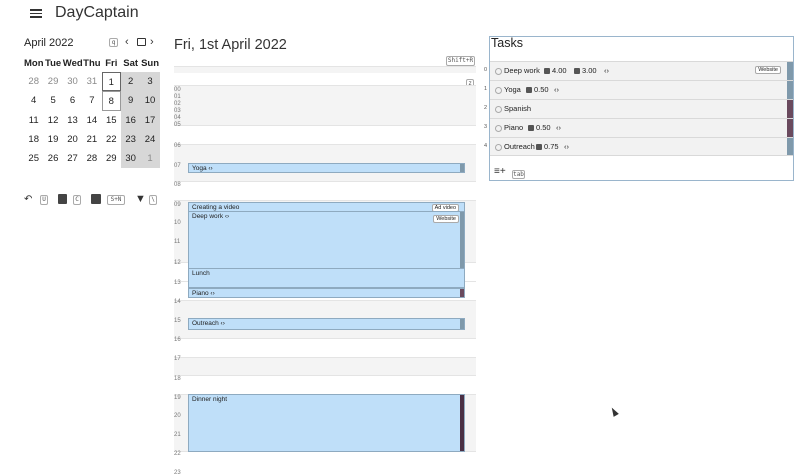 The image size is (800, 476). What do you see at coordinates (638, 89) in the screenshot?
I see `task-item: 1 Yoga 0.50 ‹›` at bounding box center [638, 89].